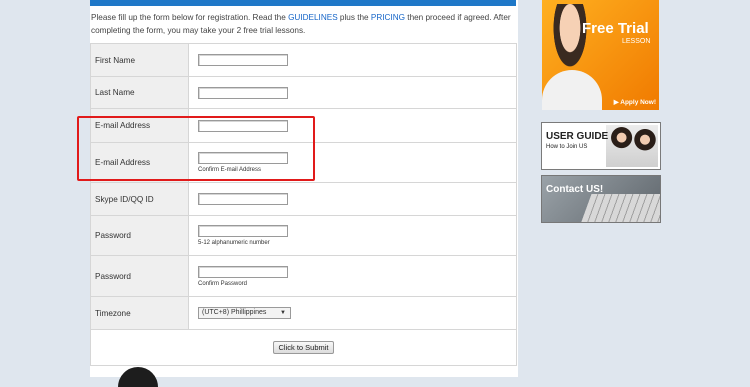 The image size is (750, 387). I want to click on skype-input, so click(243, 199).